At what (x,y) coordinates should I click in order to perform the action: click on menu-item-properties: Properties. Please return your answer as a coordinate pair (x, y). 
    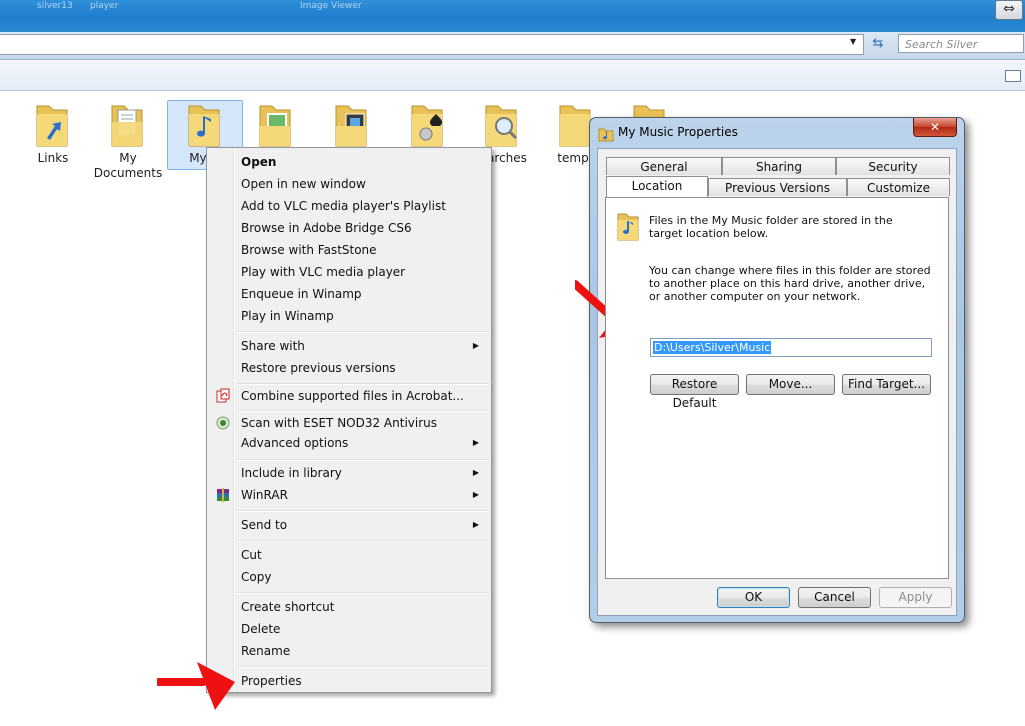
    Looking at the image, I should click on (349, 681).